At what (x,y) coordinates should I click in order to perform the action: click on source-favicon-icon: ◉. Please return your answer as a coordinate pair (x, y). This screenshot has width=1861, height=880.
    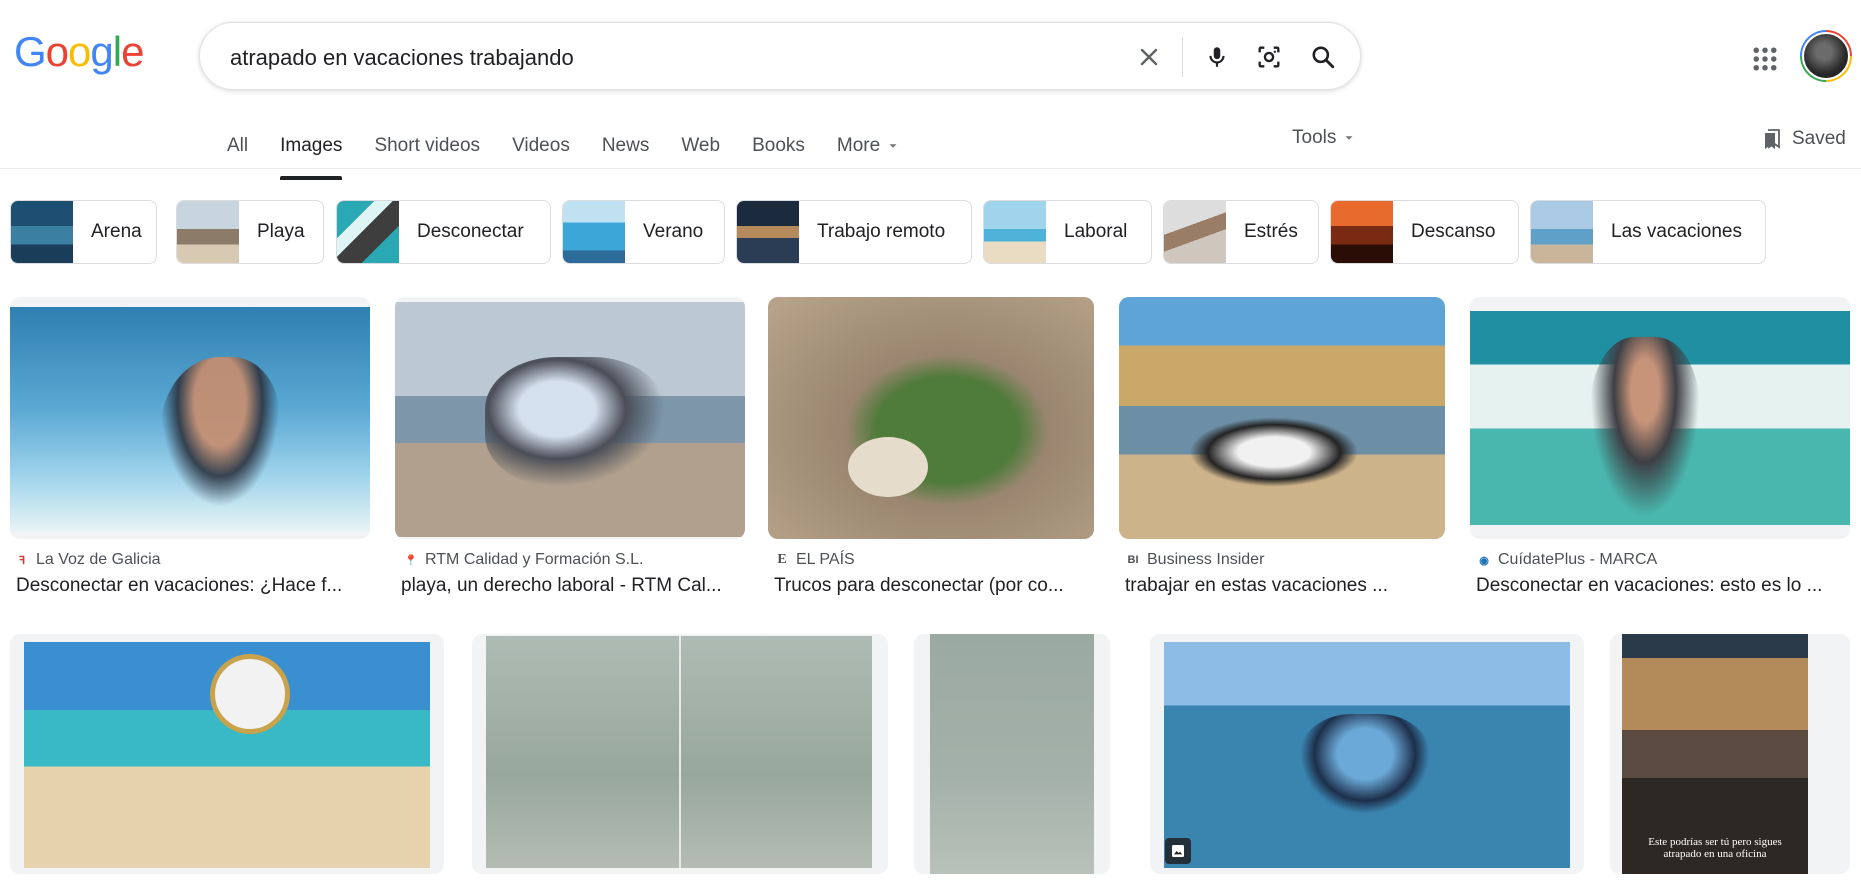
    Looking at the image, I should click on (1484, 560).